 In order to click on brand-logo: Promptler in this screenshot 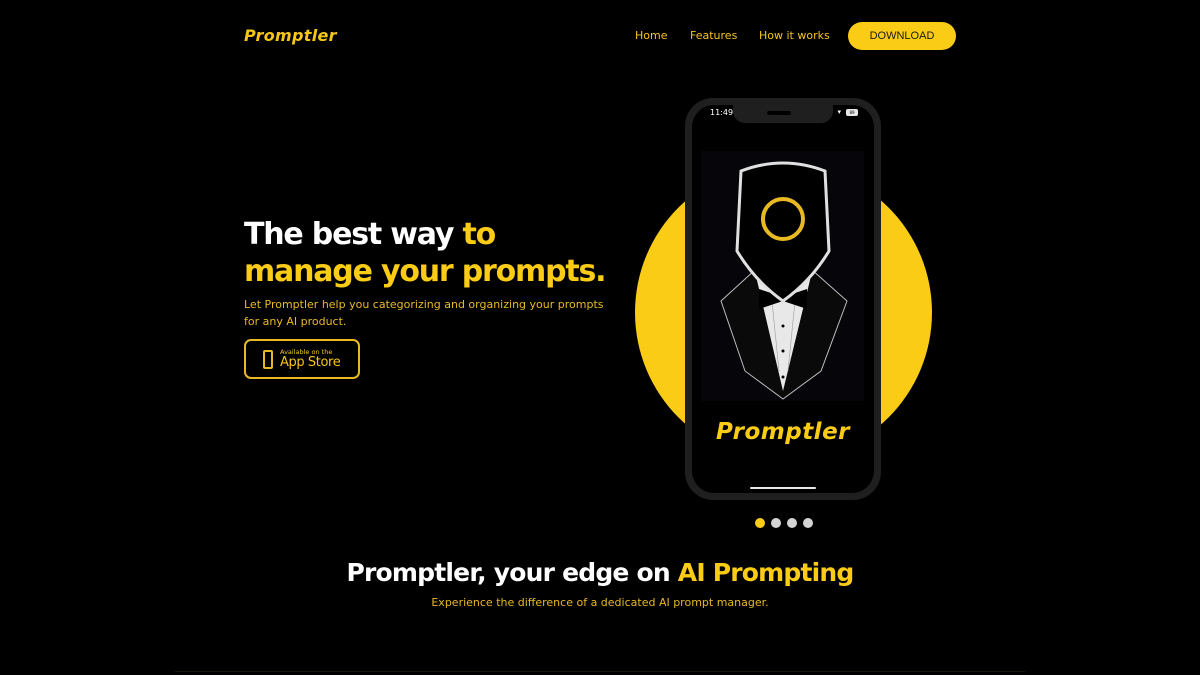, I will do `click(290, 35)`.